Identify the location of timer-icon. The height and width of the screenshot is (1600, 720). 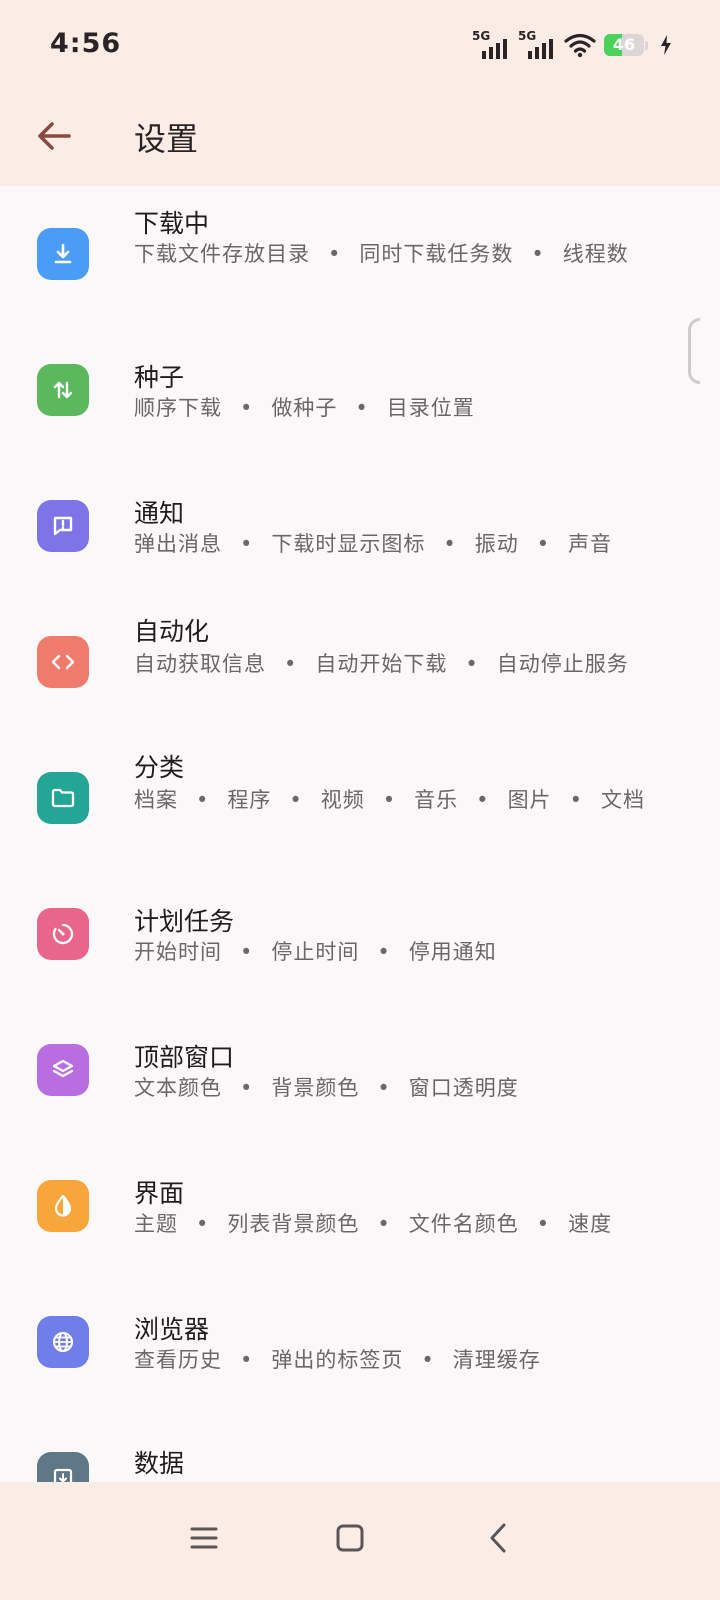
(63, 934).